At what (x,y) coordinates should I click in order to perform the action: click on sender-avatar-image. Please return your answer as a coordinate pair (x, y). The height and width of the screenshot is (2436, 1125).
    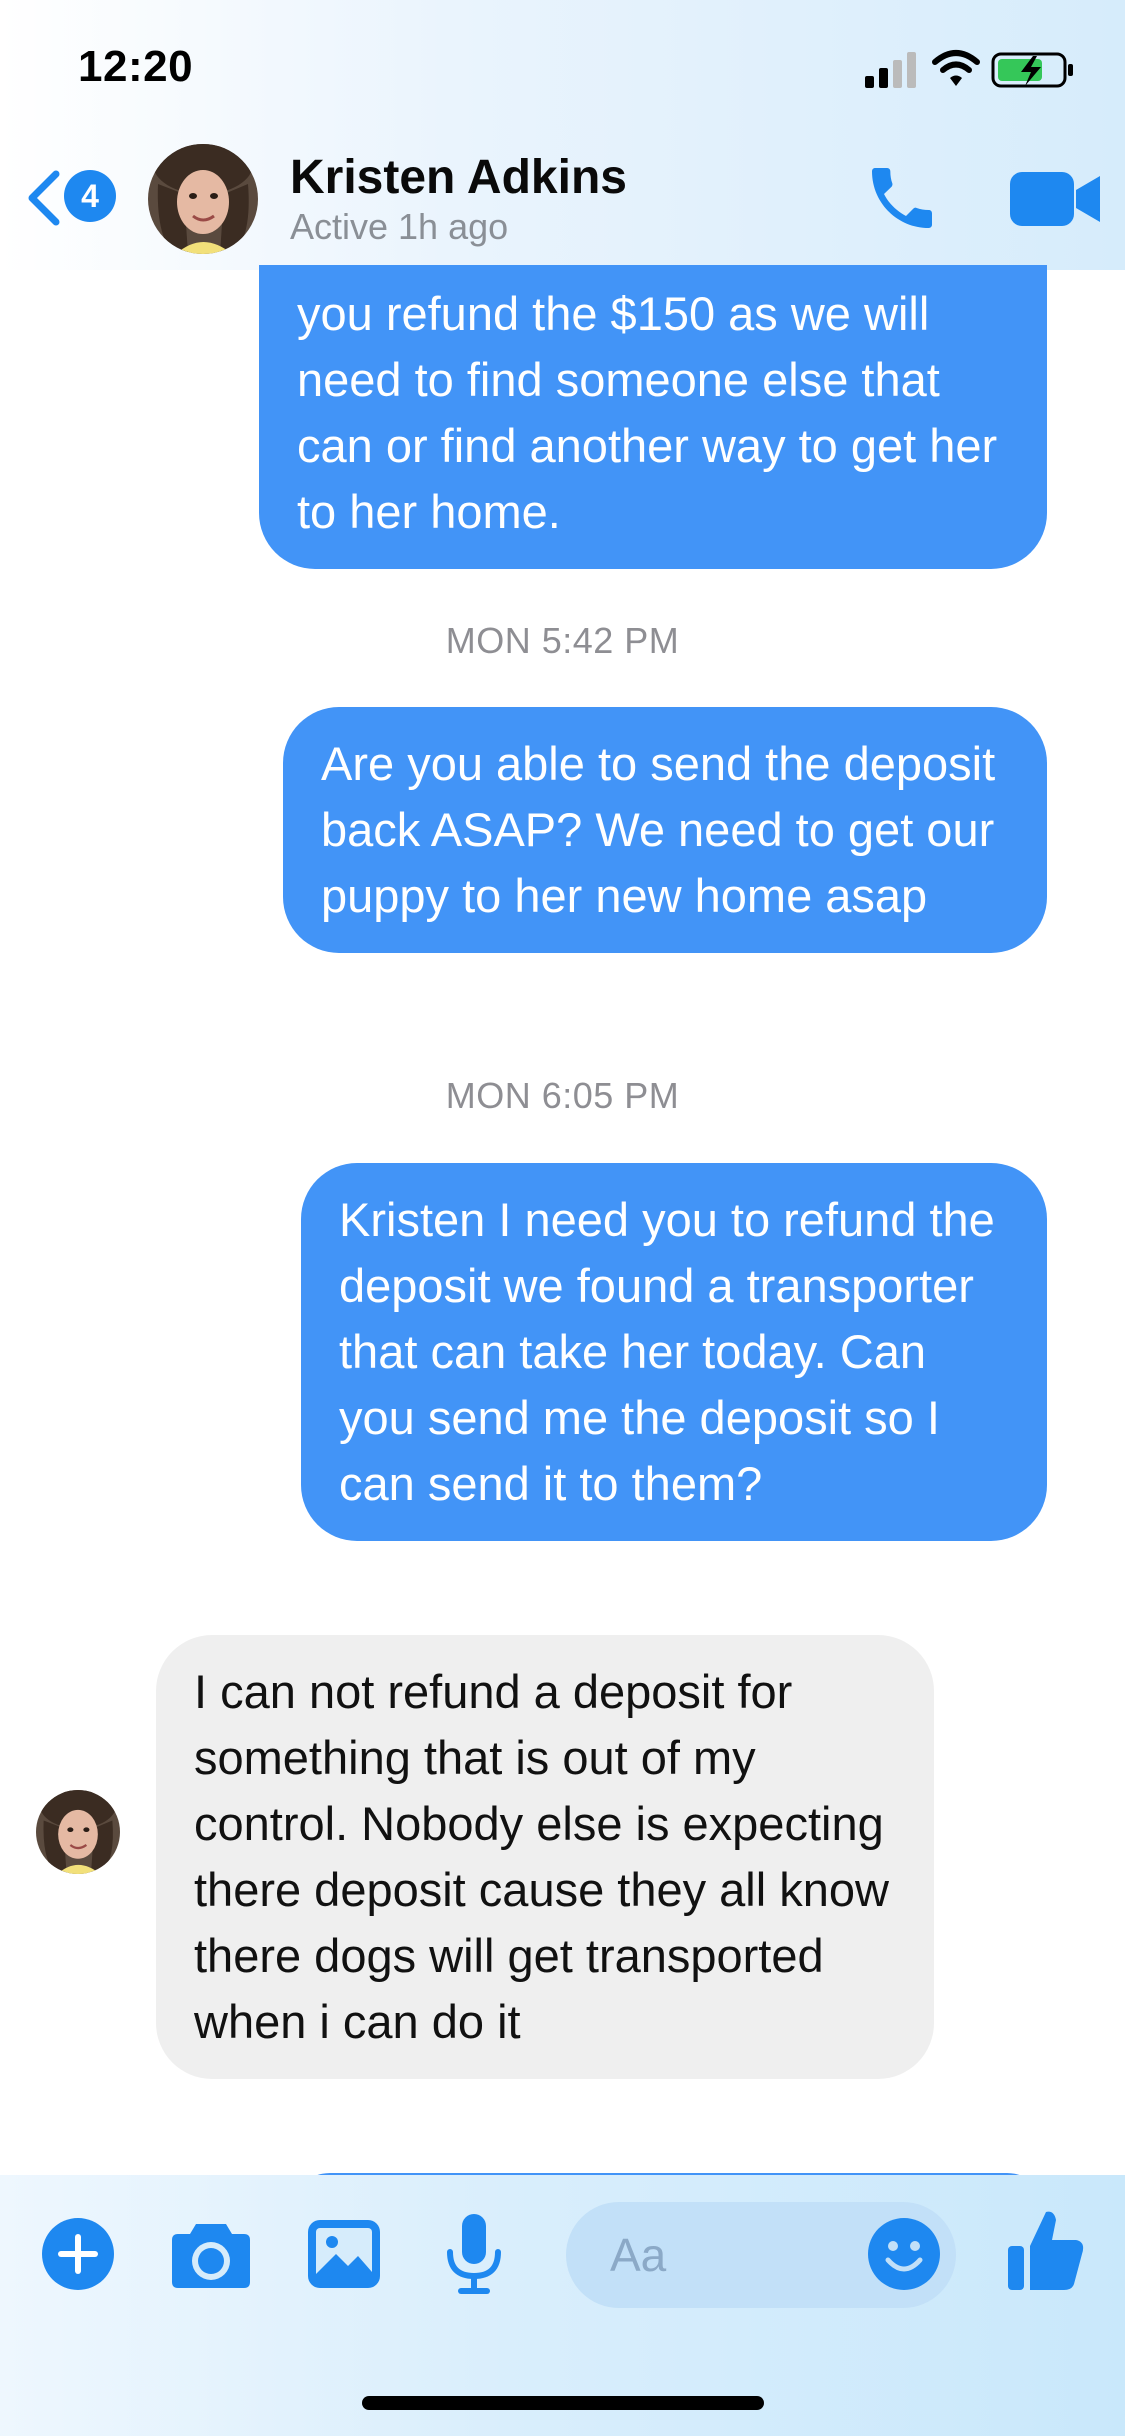
    Looking at the image, I should click on (78, 1832).